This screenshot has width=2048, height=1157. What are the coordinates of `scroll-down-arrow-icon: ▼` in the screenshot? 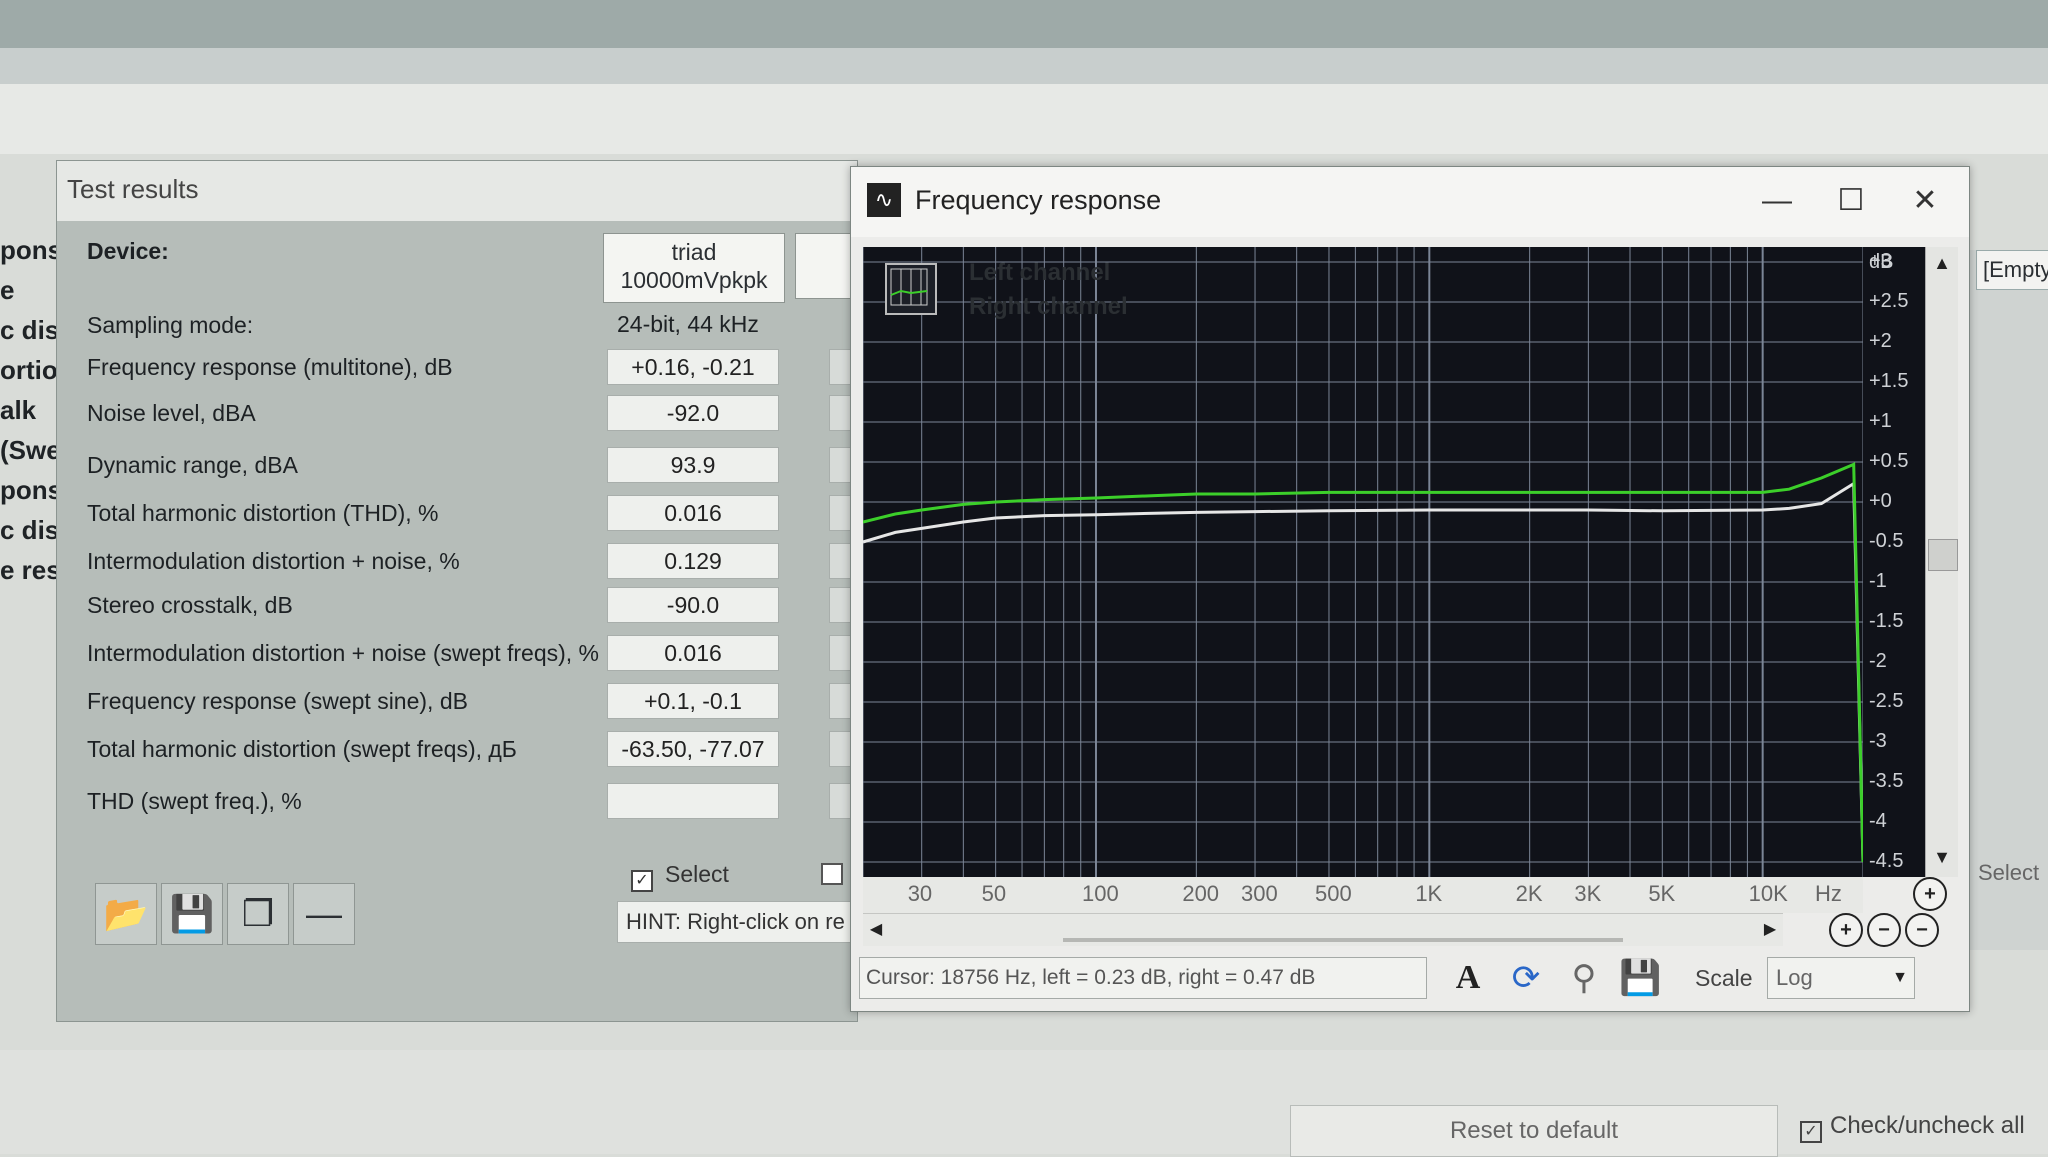 It's located at (1942, 857).